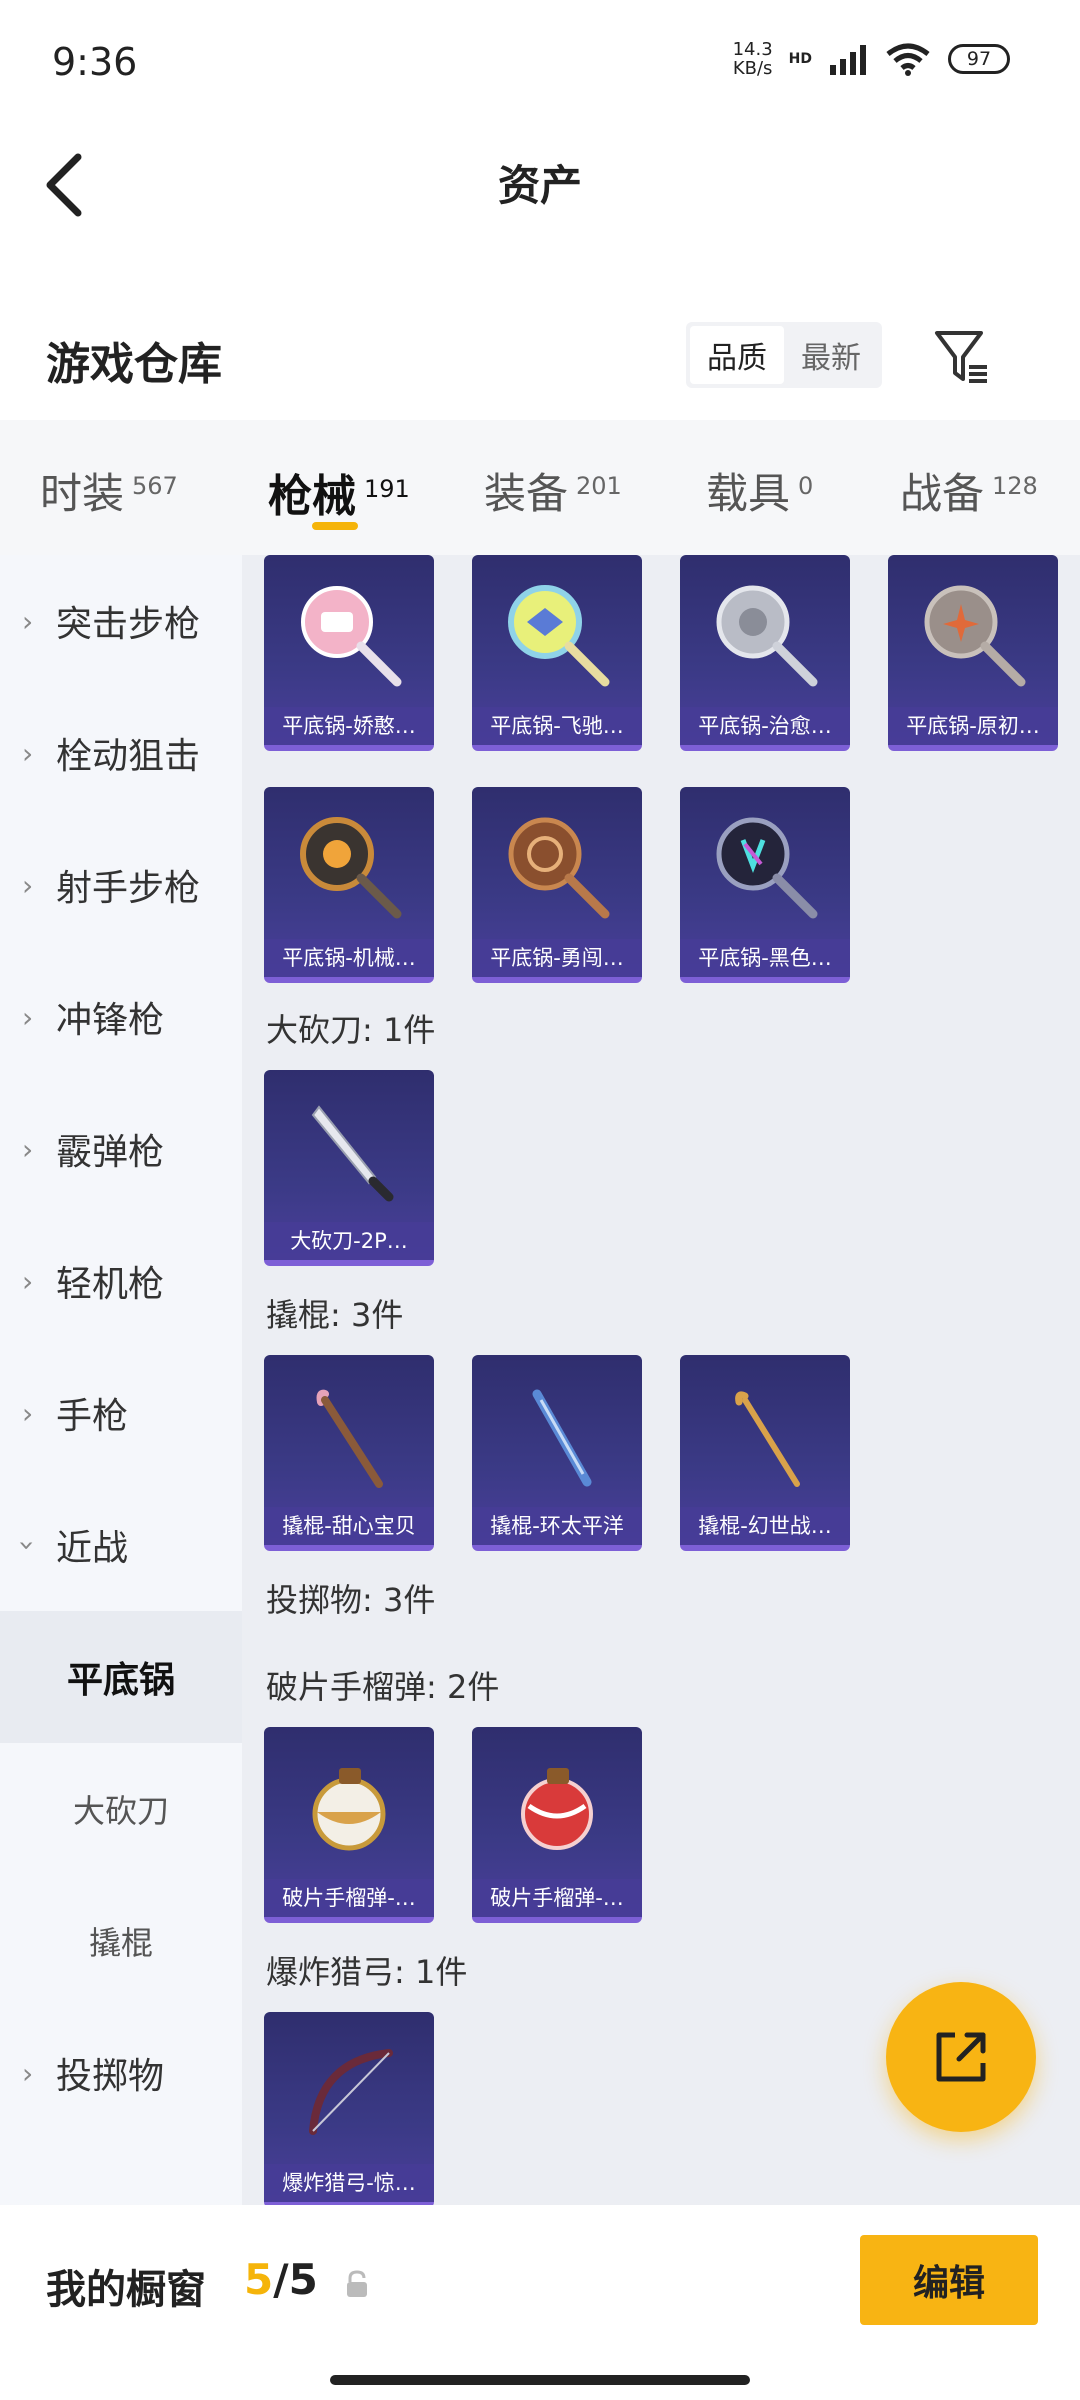  I want to click on tab-battle-gear: 战备 128, so click(969, 490).